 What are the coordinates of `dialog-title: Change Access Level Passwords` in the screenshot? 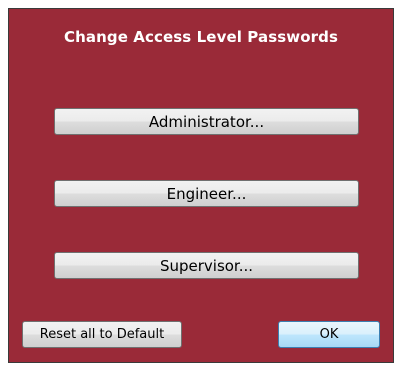 It's located at (200, 37).